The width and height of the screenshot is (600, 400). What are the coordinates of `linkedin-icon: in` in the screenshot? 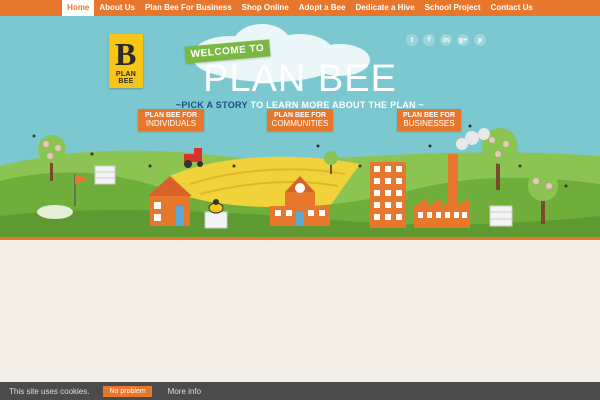 It's located at (446, 40).